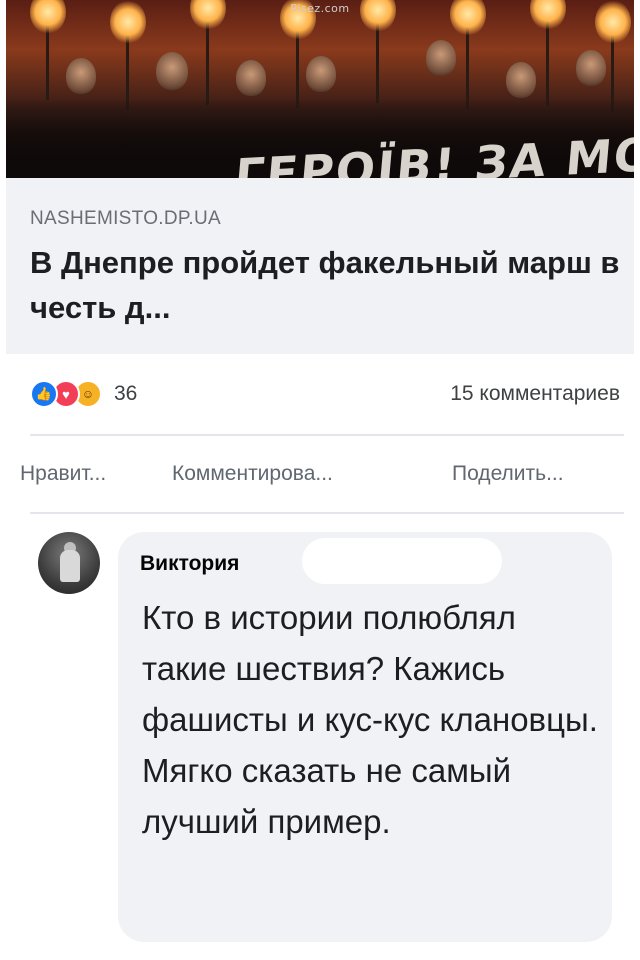 The width and height of the screenshot is (640, 960). Describe the element at coordinates (325, 395) in the screenshot. I see `reactions-summary: 👍 ♥ ☺ 36 15 комментариев` at that location.